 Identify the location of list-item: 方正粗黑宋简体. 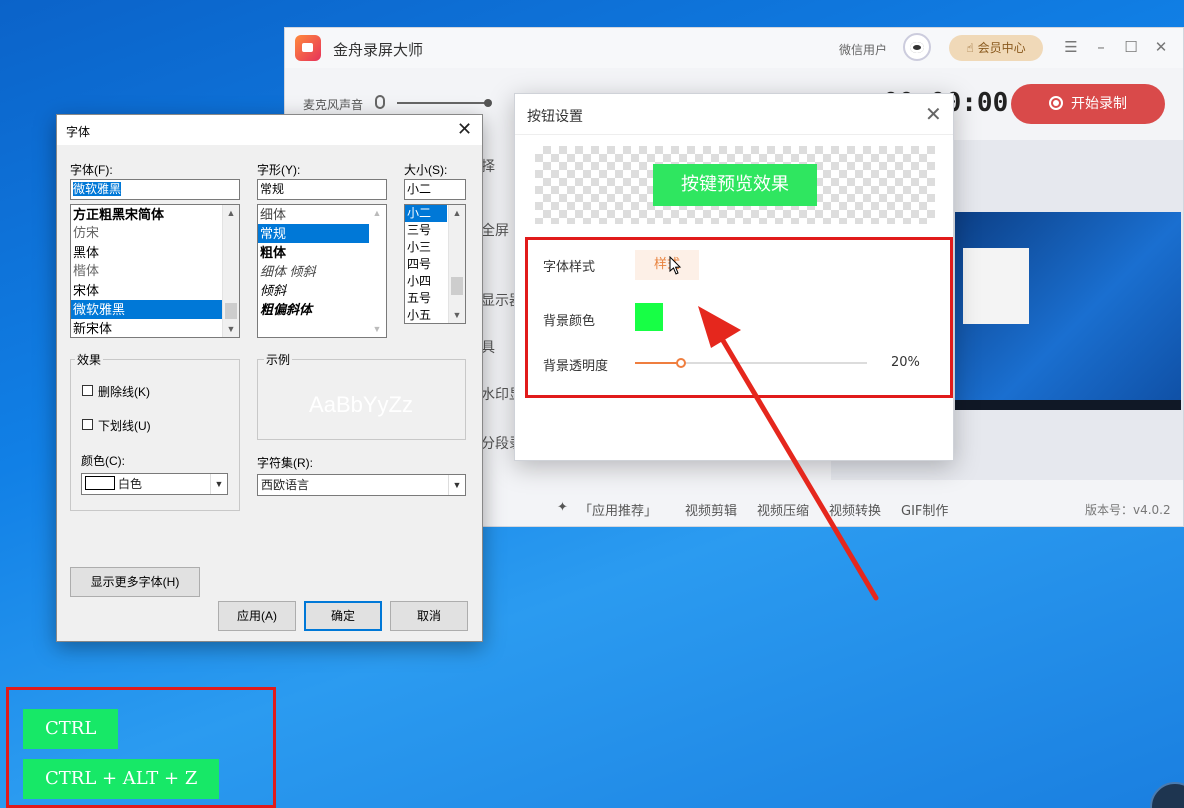
(155, 214).